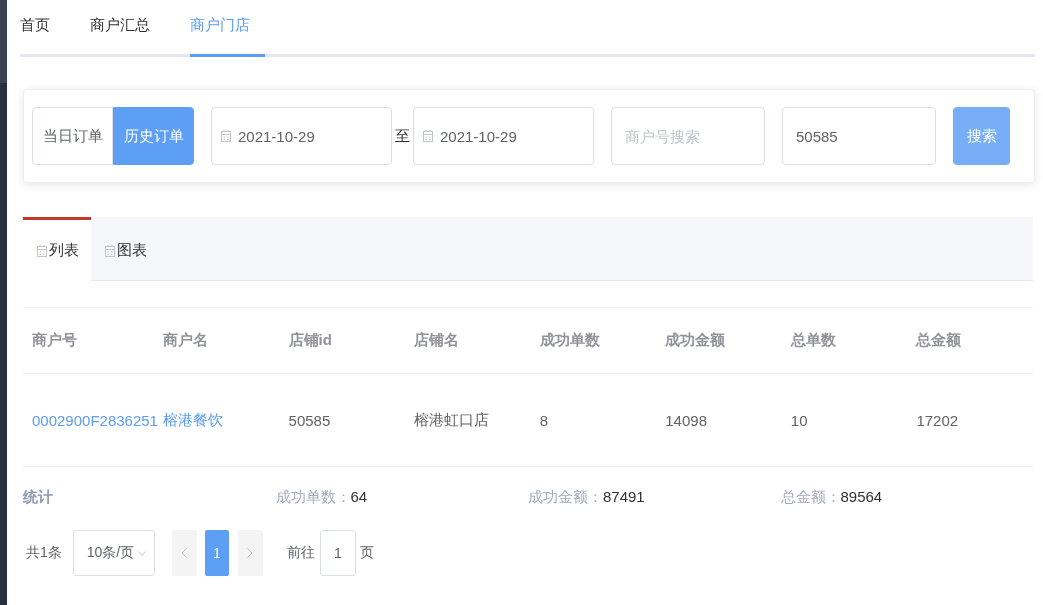 The width and height of the screenshot is (1043, 605). What do you see at coordinates (810, 496) in the screenshot?
I see `summary-label: 总金额：` at bounding box center [810, 496].